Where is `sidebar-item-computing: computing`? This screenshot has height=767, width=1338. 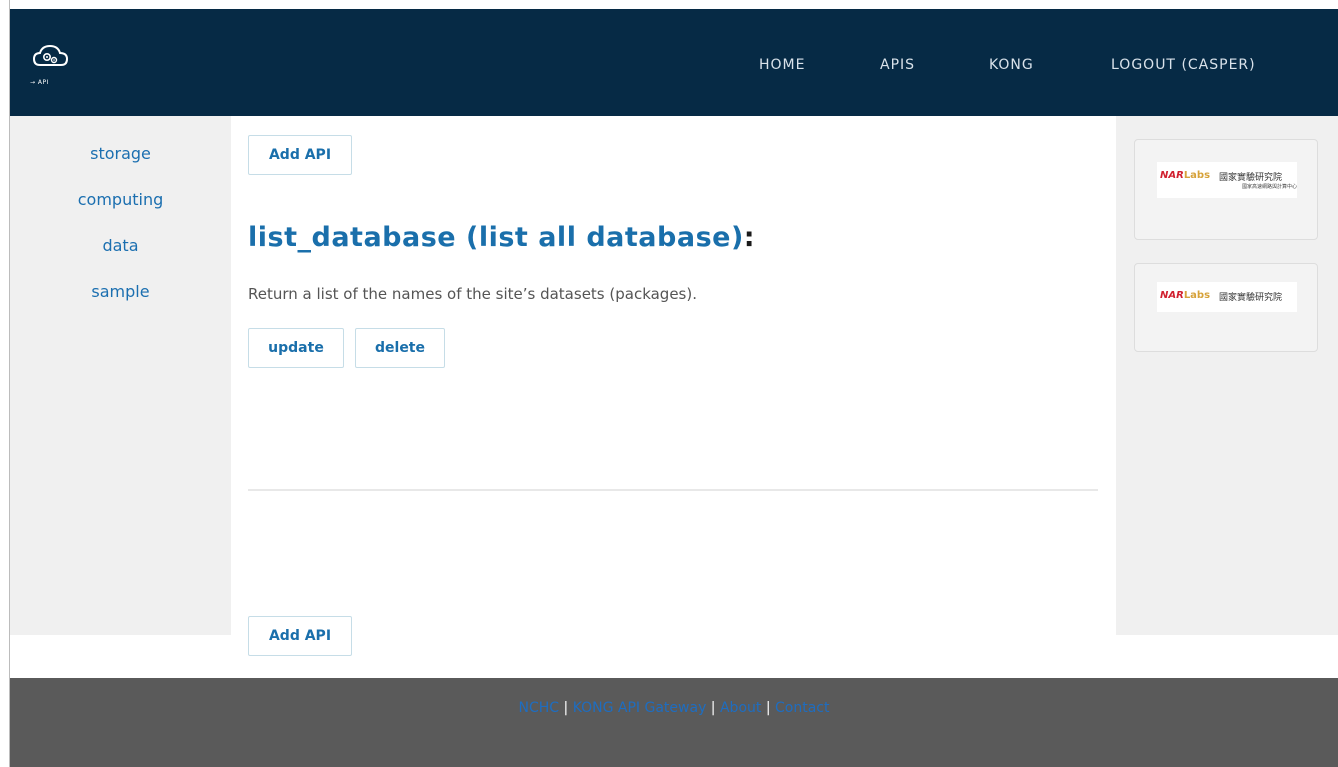
sidebar-item-computing: computing is located at coordinates (120, 199).